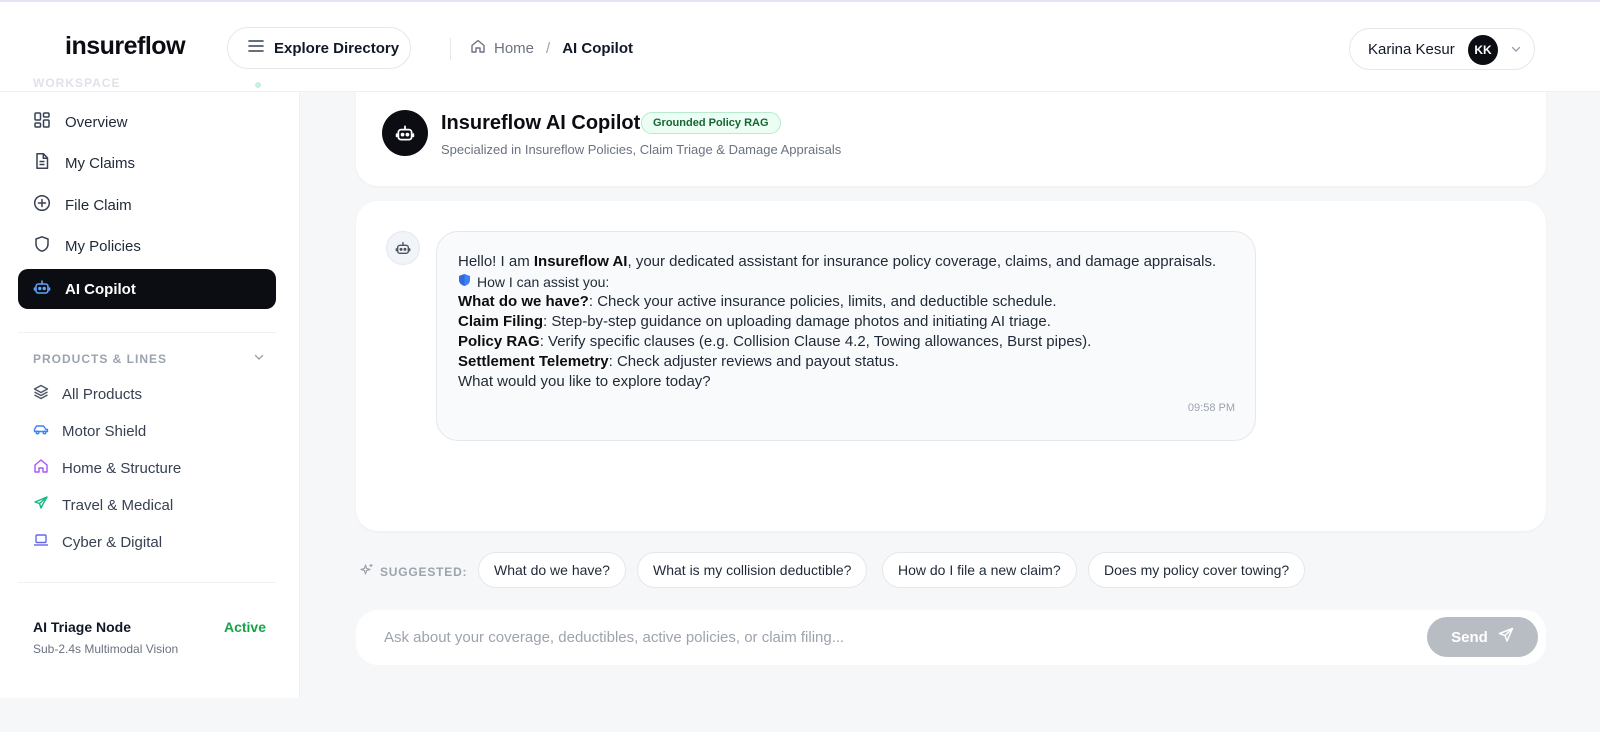 The height and width of the screenshot is (732, 1600). What do you see at coordinates (82, 627) in the screenshot?
I see `status-title: AI Triage Node` at bounding box center [82, 627].